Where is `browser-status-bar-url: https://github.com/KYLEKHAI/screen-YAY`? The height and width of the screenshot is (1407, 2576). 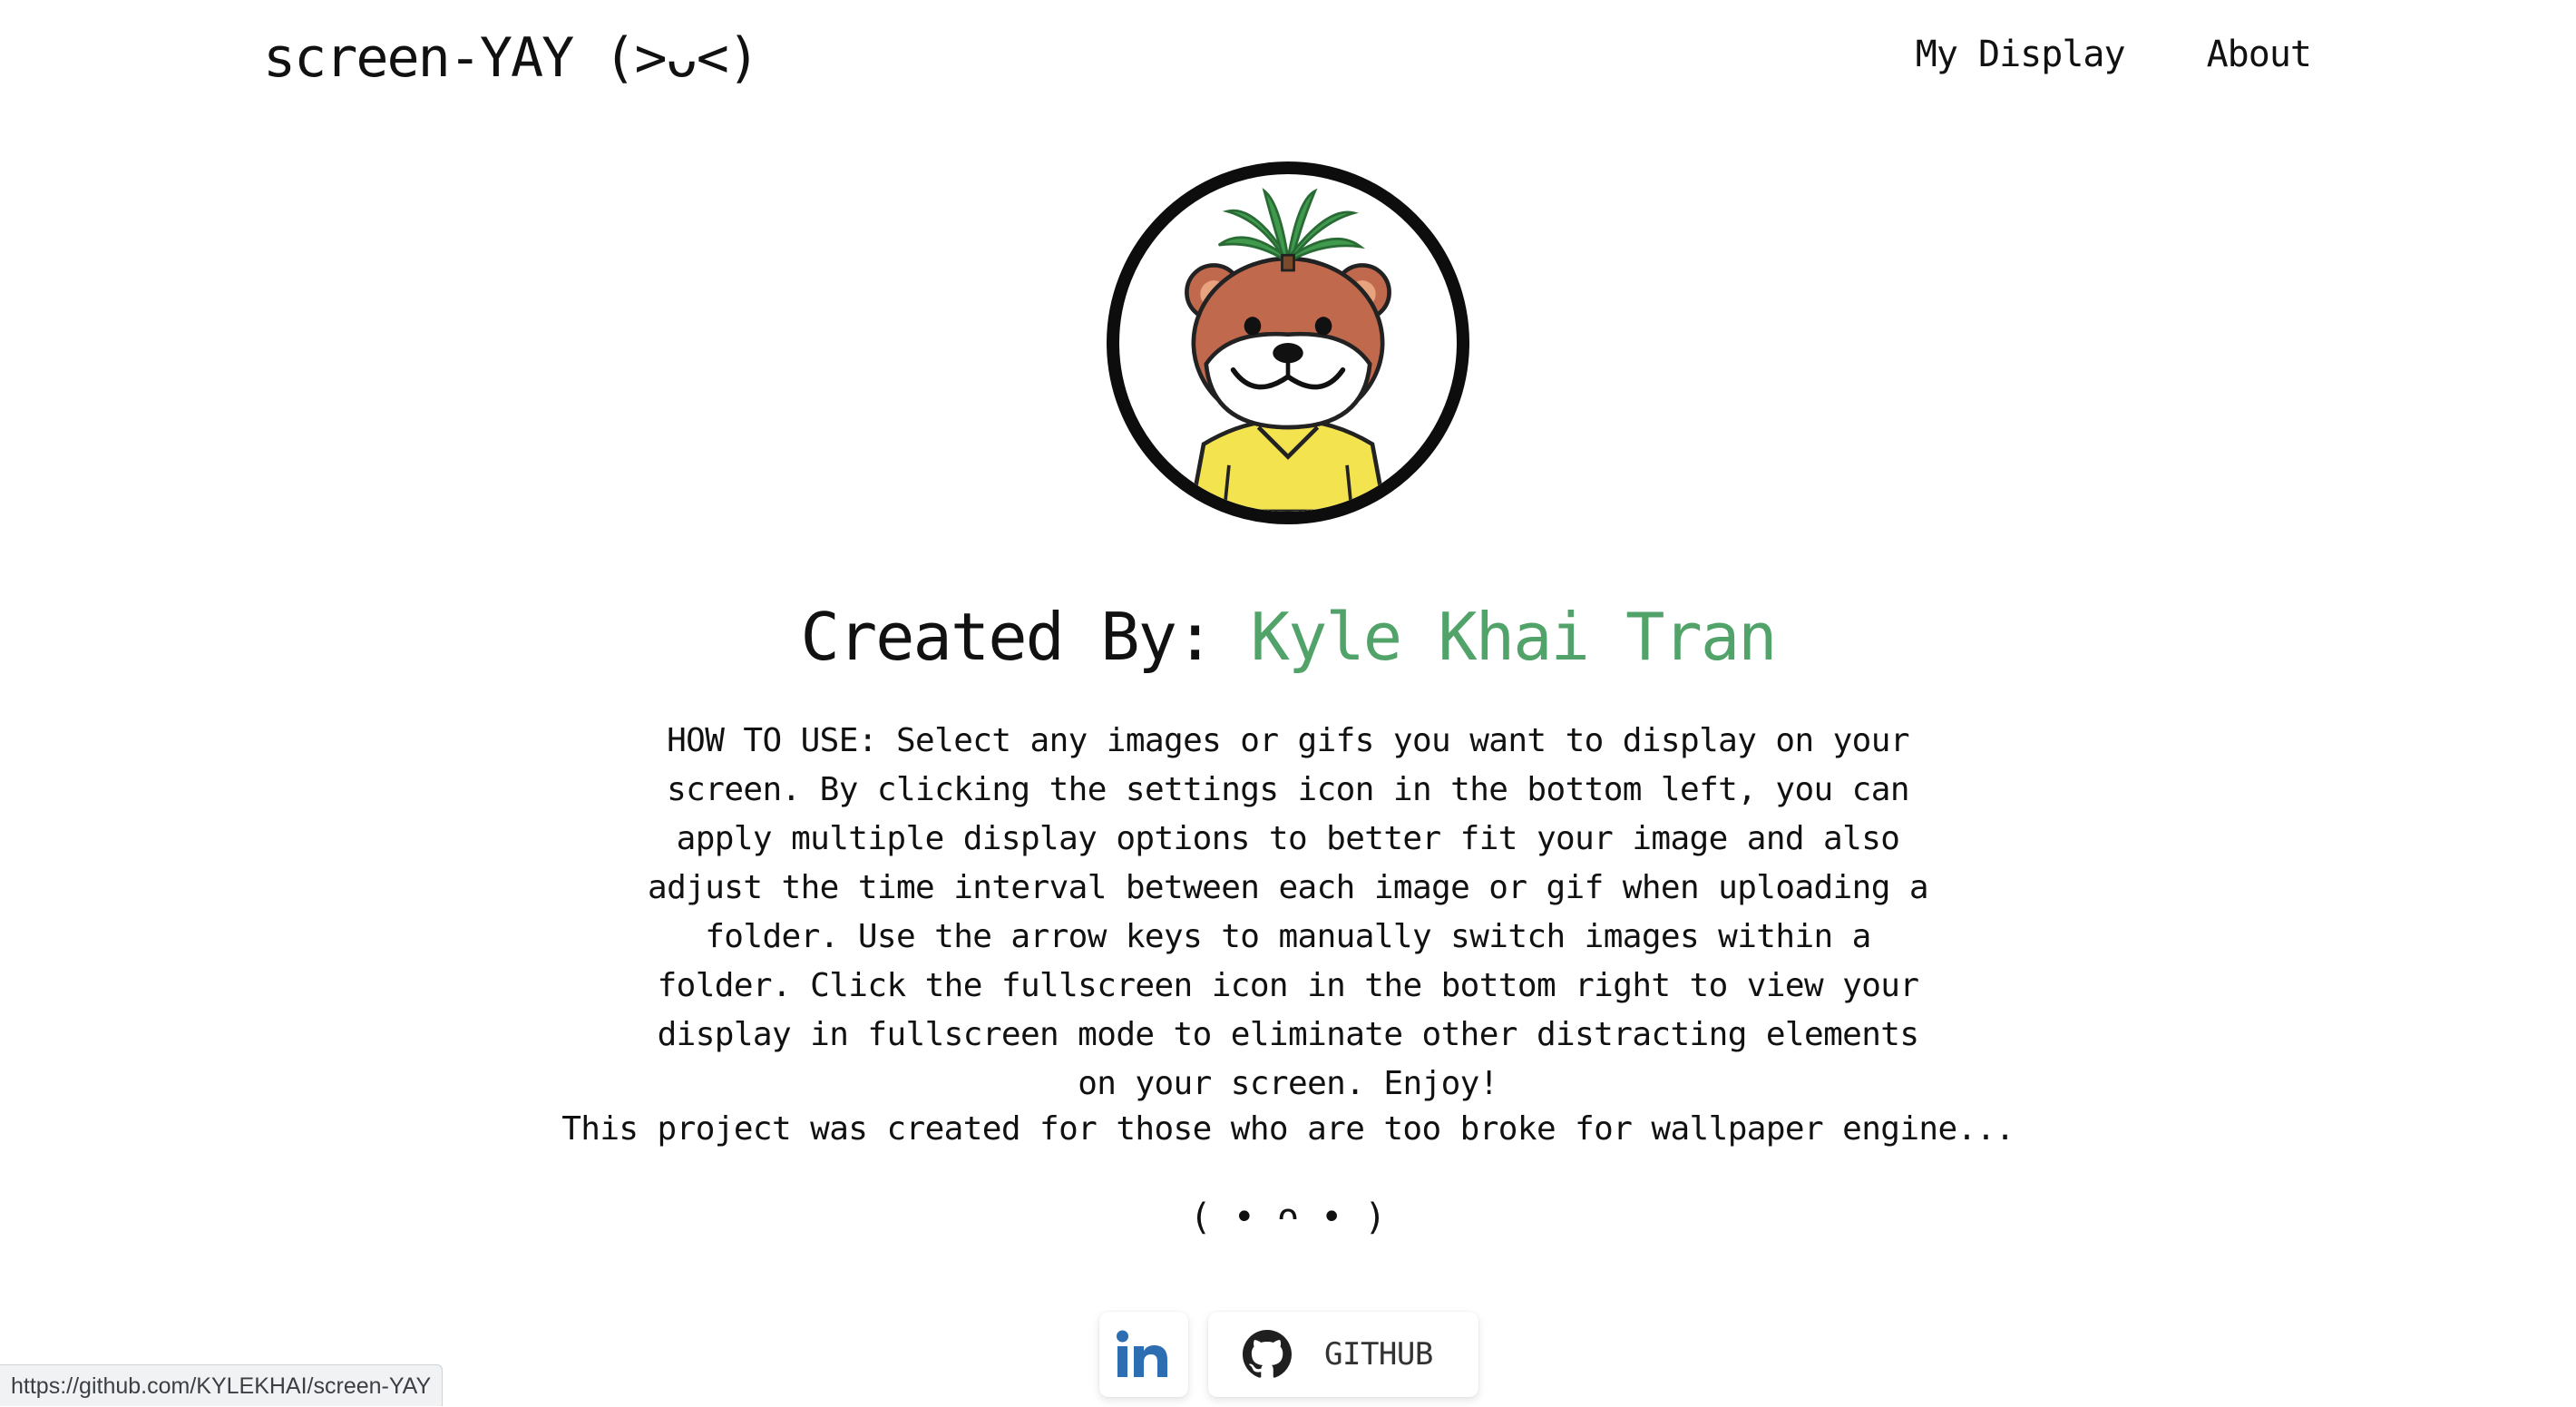 browser-status-bar-url: https://github.com/KYLEKHAI/screen-YAY is located at coordinates (222, 1385).